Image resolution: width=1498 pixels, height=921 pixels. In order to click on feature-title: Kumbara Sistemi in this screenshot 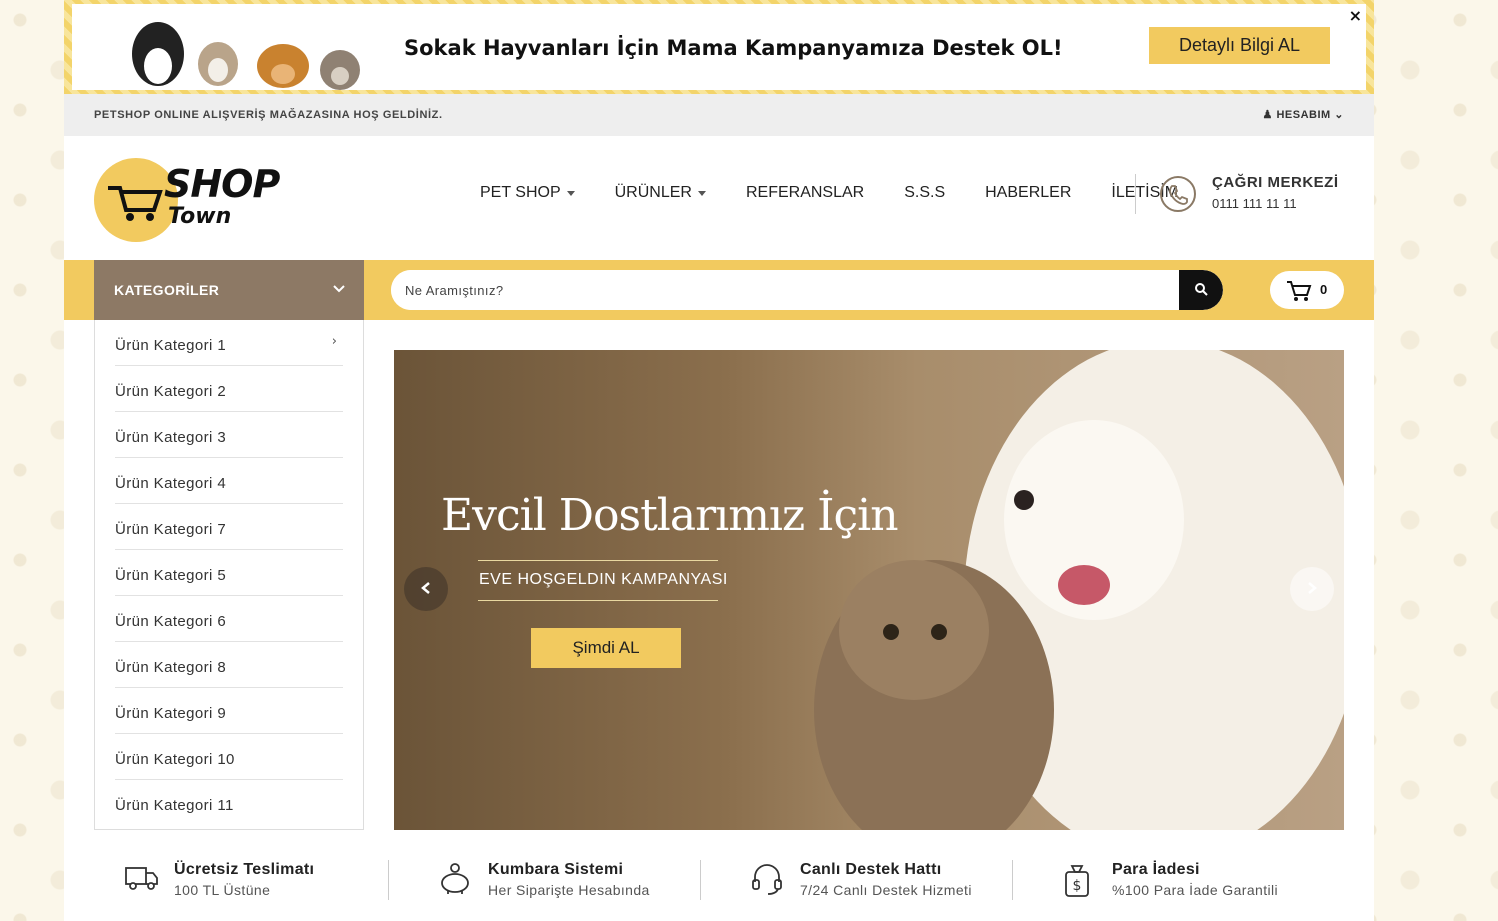, I will do `click(556, 869)`.